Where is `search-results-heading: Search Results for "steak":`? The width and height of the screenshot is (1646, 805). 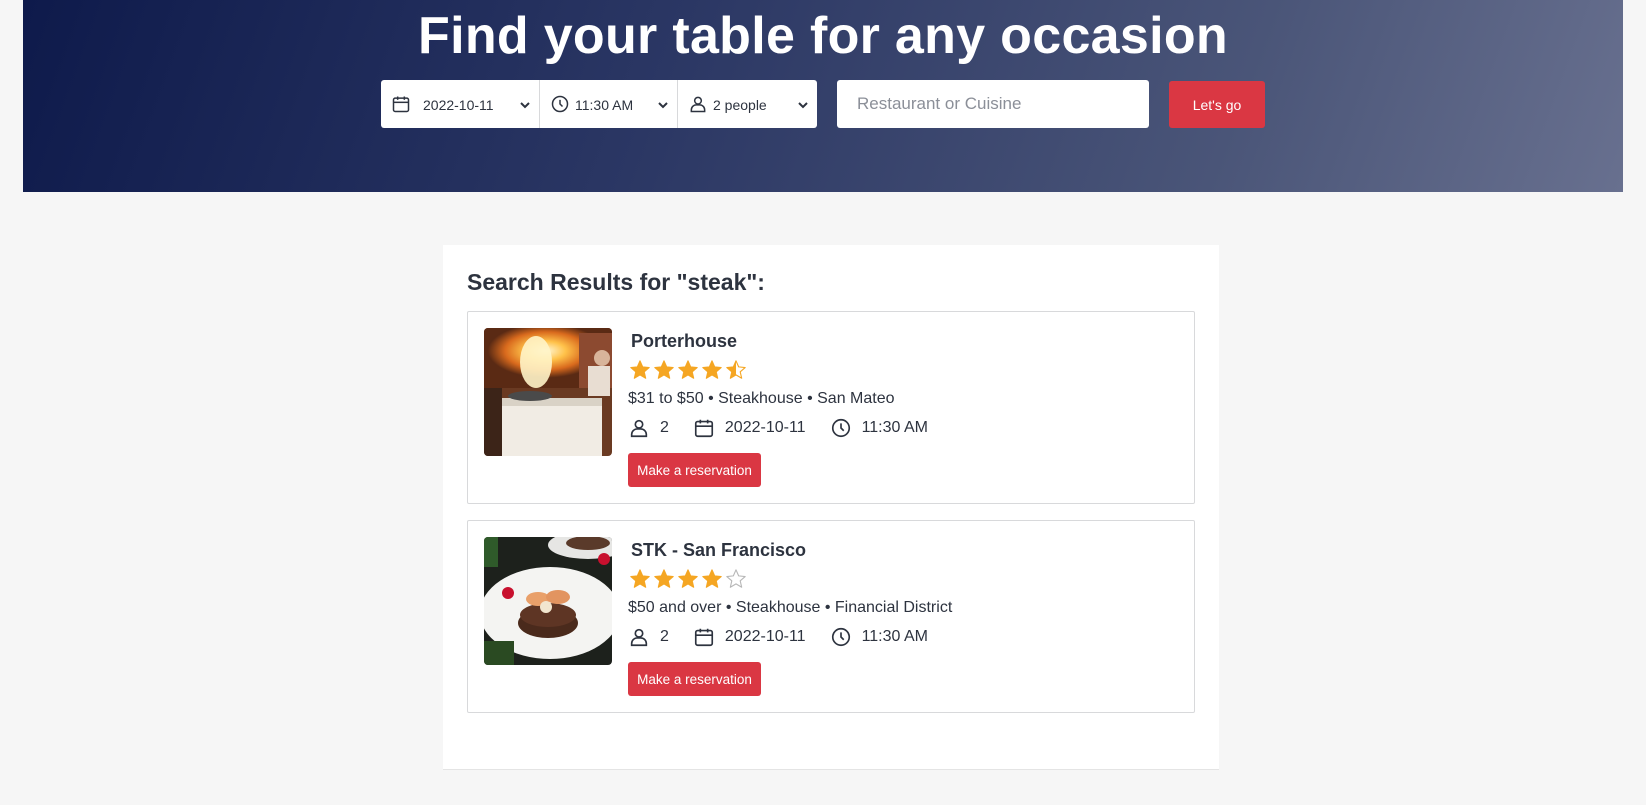 search-results-heading: Search Results for "steak": is located at coordinates (616, 282).